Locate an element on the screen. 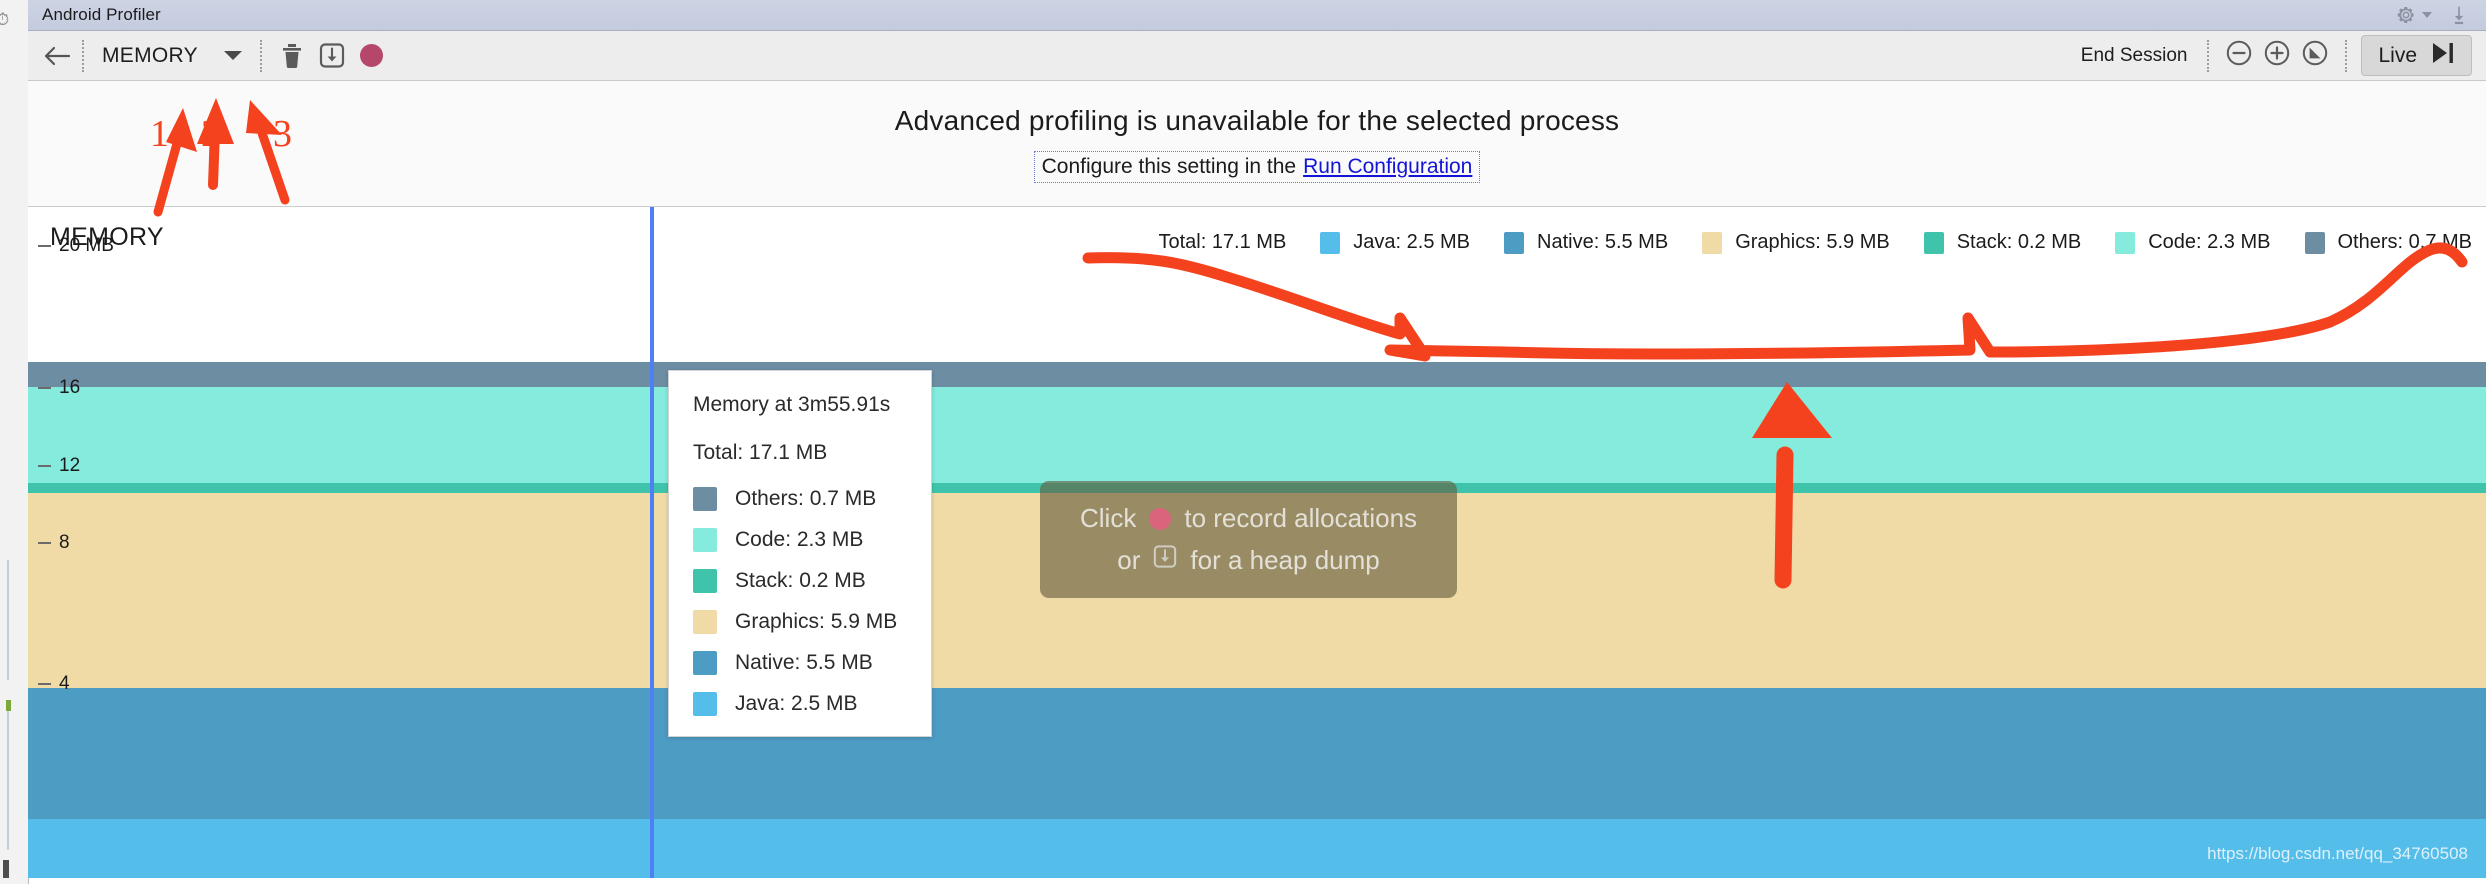  legend-item-stack: Stack: 0.2 MB is located at coordinates (2002, 242).